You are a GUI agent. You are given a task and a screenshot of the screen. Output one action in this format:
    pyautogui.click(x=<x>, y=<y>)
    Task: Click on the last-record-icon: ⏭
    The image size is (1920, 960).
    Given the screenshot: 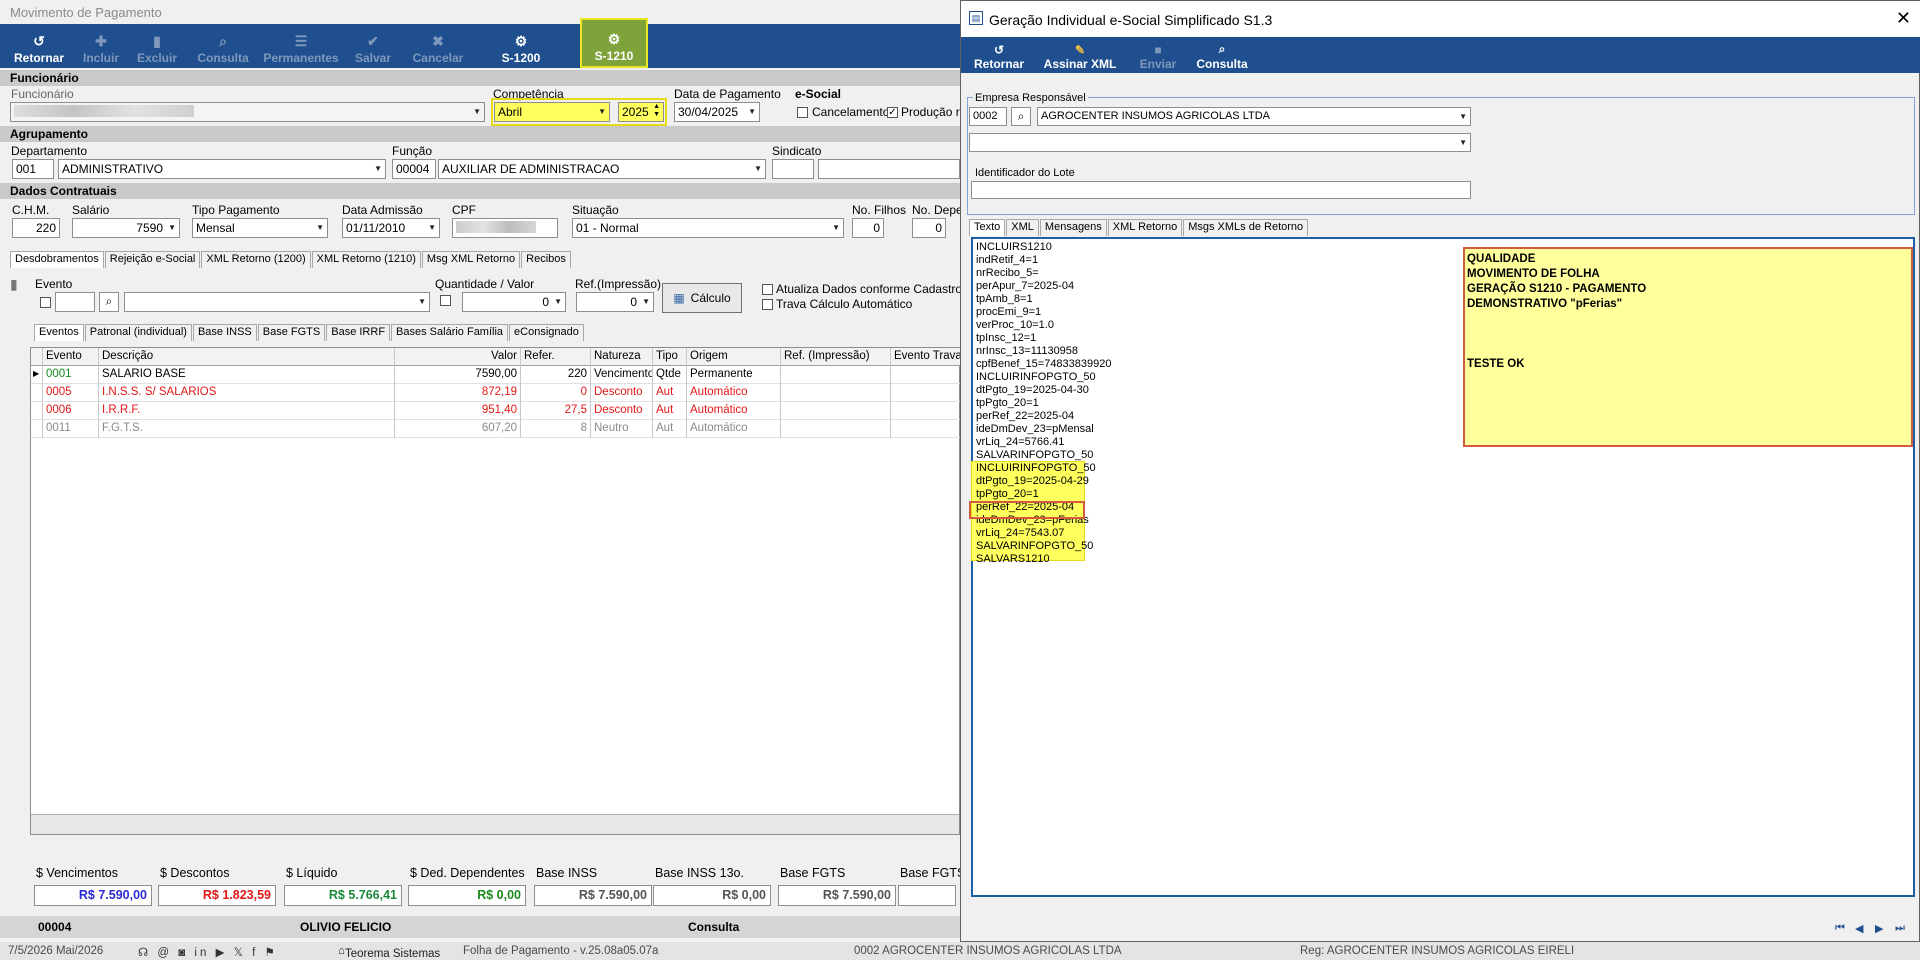 What is the action you would take?
    pyautogui.click(x=1900, y=928)
    